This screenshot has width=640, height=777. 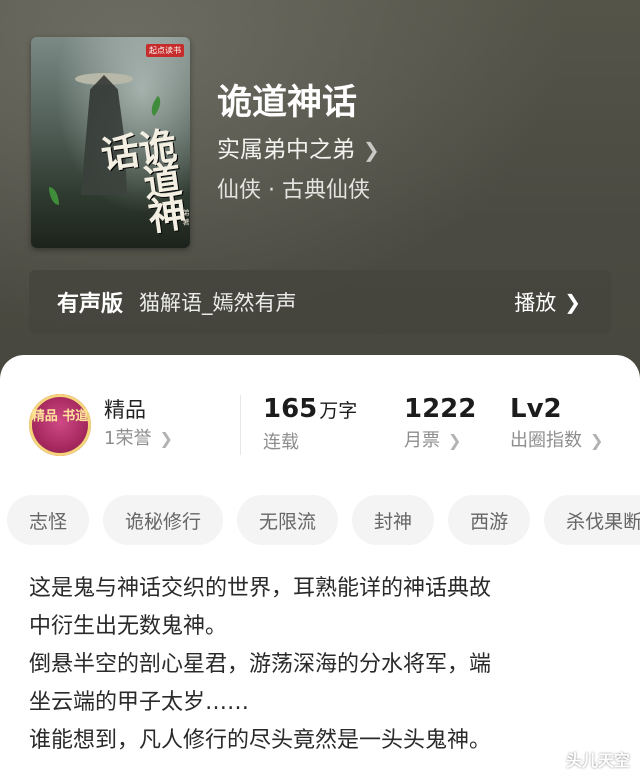 What do you see at coordinates (165, 50) in the screenshot?
I see `cover-badge: 起点读书` at bounding box center [165, 50].